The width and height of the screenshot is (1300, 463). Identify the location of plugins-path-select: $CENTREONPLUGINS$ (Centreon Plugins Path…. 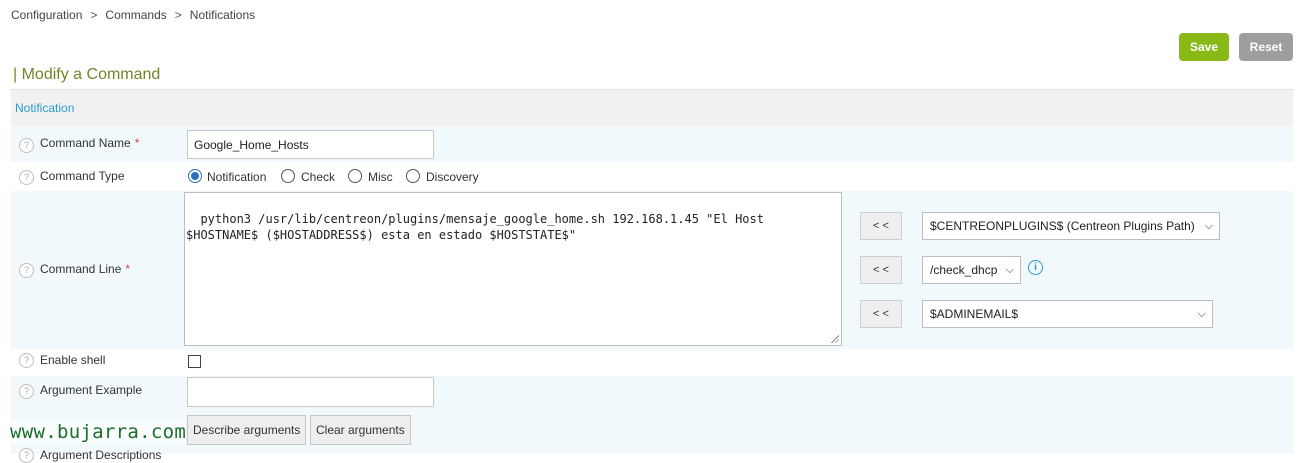
(1071, 226).